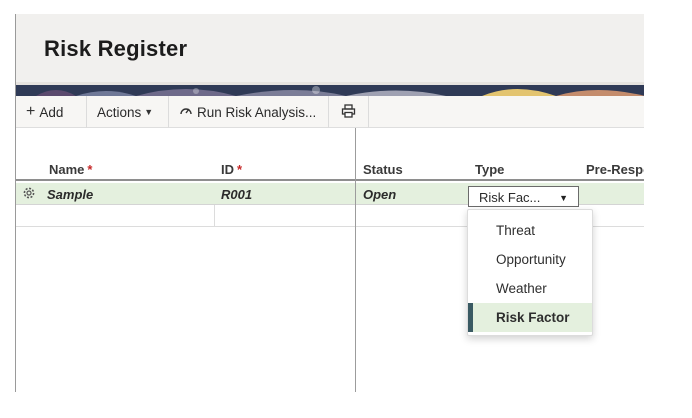  What do you see at coordinates (29, 193) in the screenshot?
I see `gear-icon` at bounding box center [29, 193].